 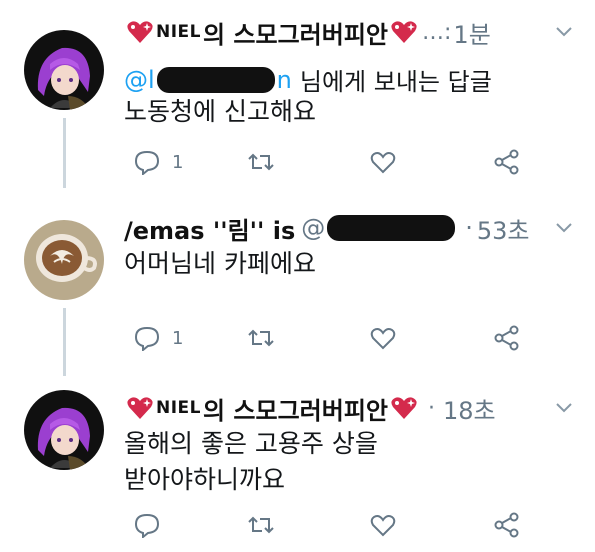 I want to click on display-name: /emas ''림'' is, so click(x=209, y=228).